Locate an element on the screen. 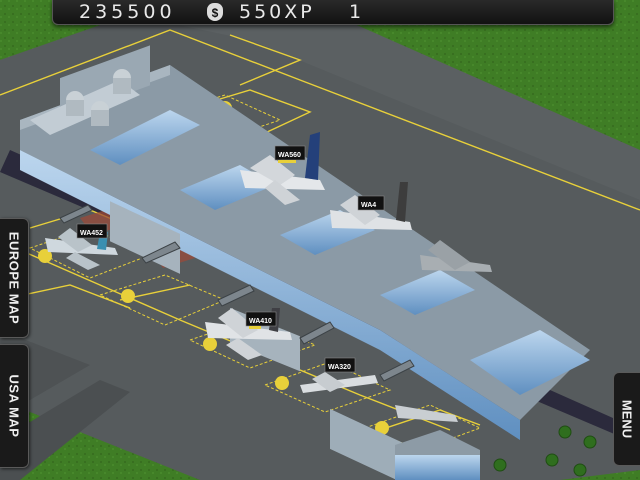  money-bag-icon: $ is located at coordinates (215, 12).